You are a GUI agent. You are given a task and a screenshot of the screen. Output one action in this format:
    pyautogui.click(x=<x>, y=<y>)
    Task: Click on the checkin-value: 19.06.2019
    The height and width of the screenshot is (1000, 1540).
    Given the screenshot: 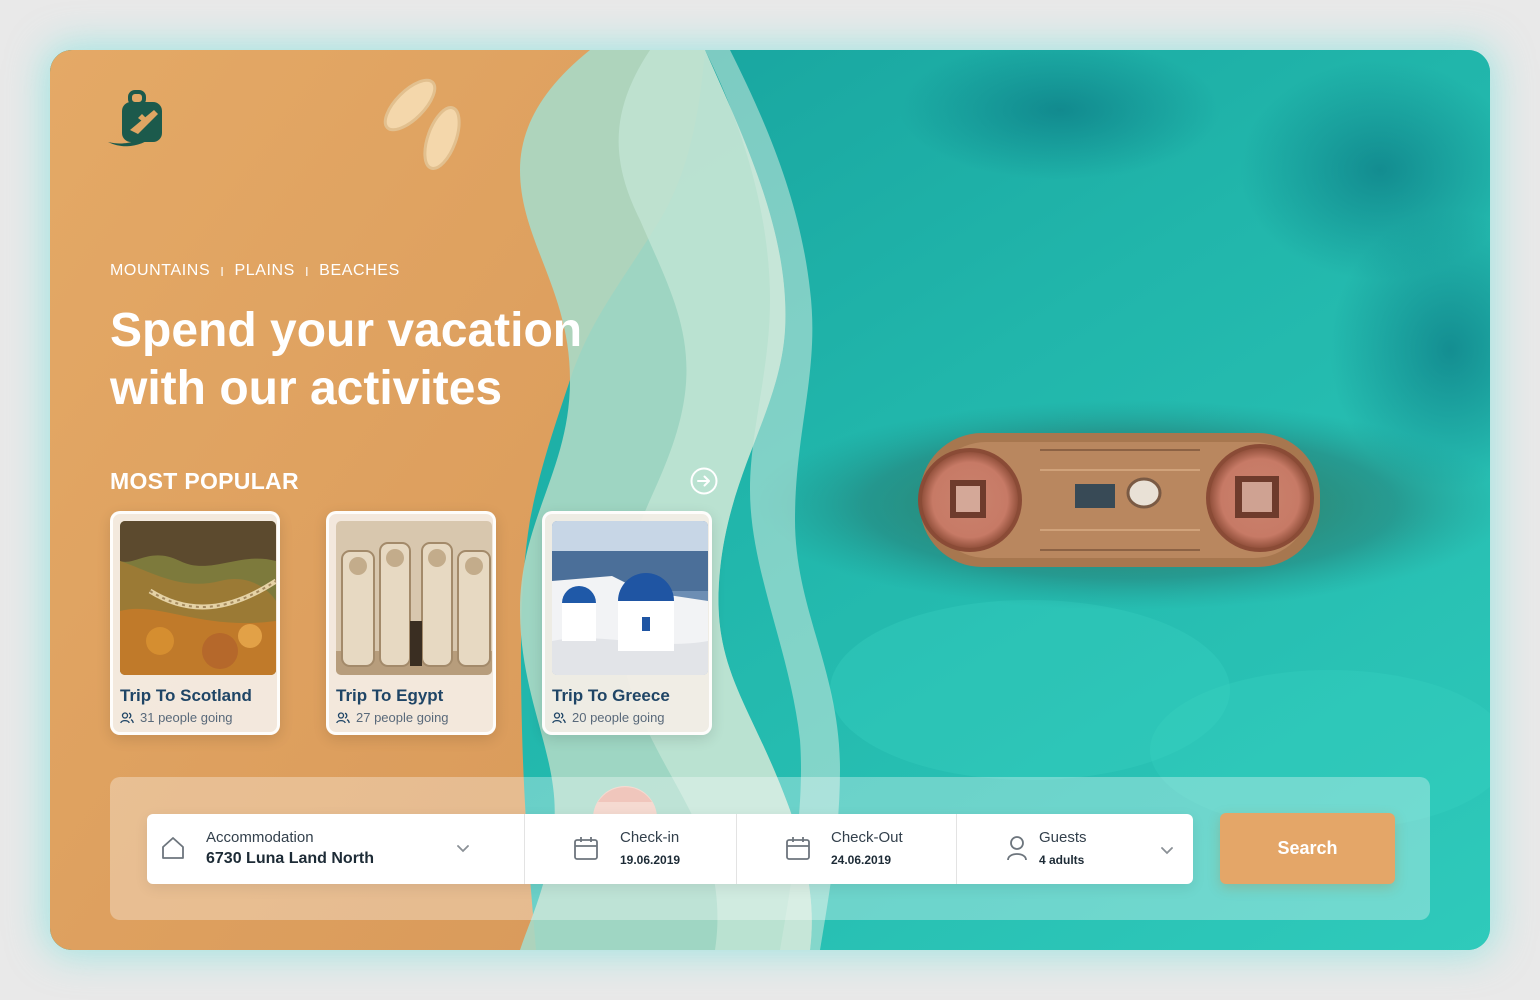 What is the action you would take?
    pyautogui.click(x=650, y=860)
    